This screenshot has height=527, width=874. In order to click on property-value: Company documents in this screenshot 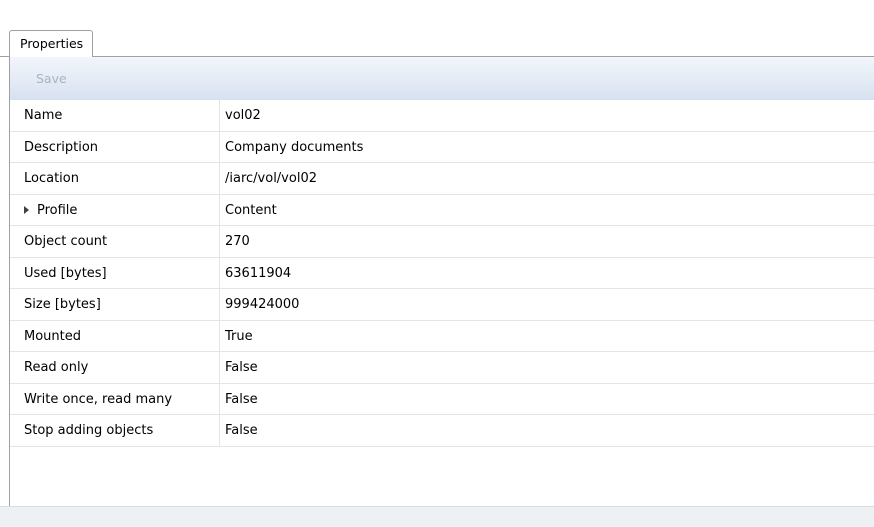, I will do `click(294, 147)`.